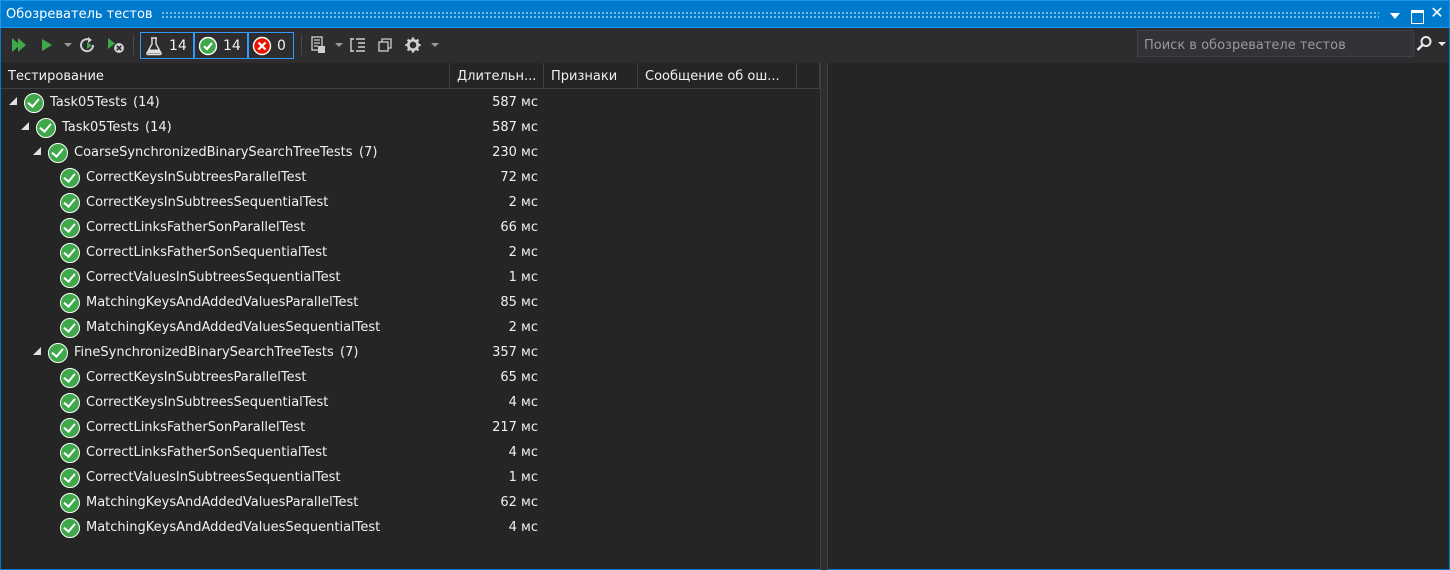 Image resolution: width=1450 pixels, height=570 pixels. Describe the element at coordinates (386, 45) in the screenshot. I see `collapse-all-icon` at that location.